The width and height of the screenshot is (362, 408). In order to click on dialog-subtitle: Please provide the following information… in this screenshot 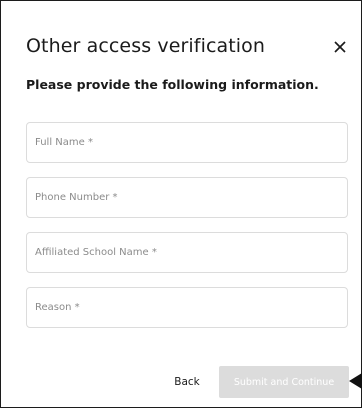, I will do `click(172, 84)`.